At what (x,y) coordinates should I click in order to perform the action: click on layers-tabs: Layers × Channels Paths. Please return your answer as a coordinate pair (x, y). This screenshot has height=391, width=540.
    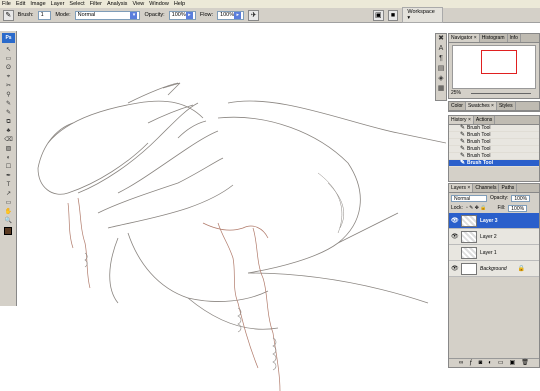
    Looking at the image, I should click on (494, 188).